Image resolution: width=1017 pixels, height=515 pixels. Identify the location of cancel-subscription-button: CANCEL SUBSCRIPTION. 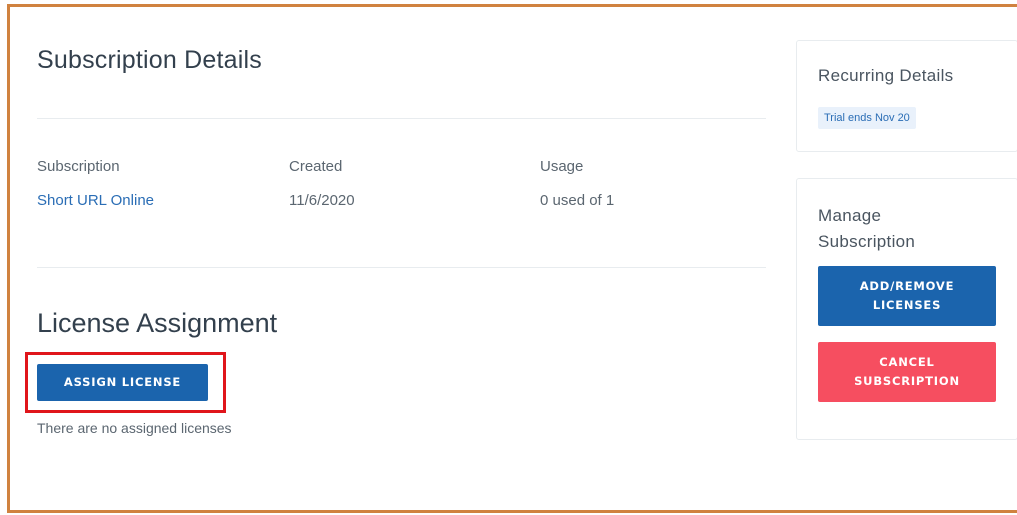
(907, 372).